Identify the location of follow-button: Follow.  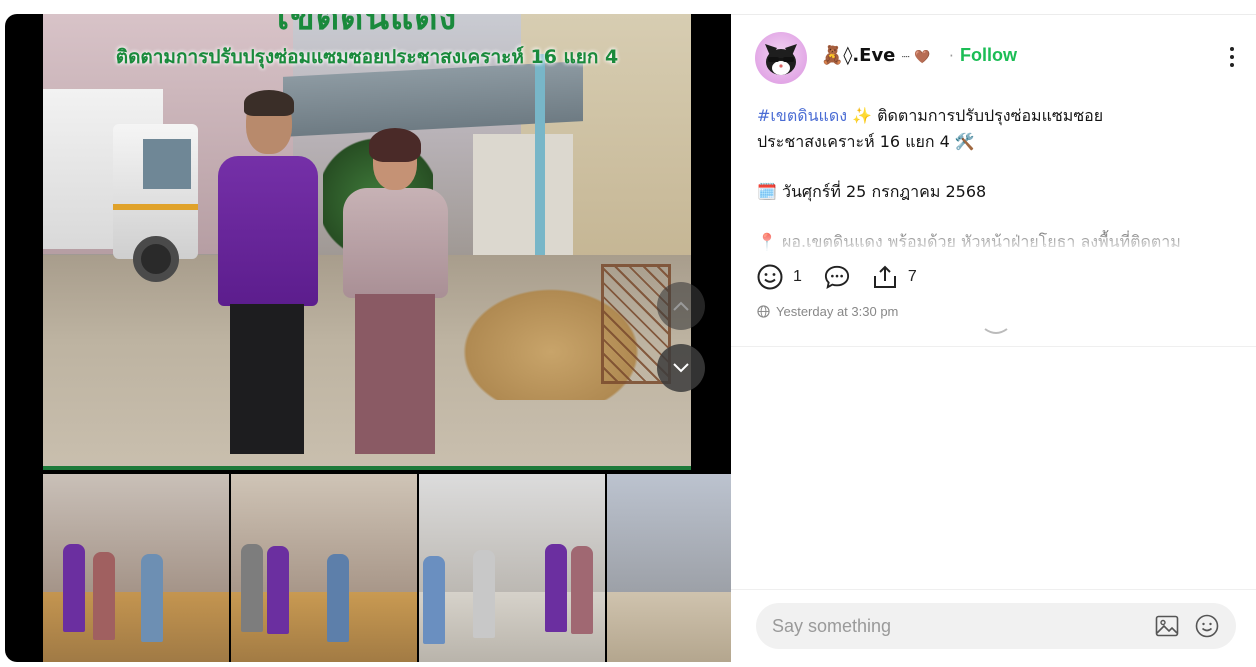
(988, 55).